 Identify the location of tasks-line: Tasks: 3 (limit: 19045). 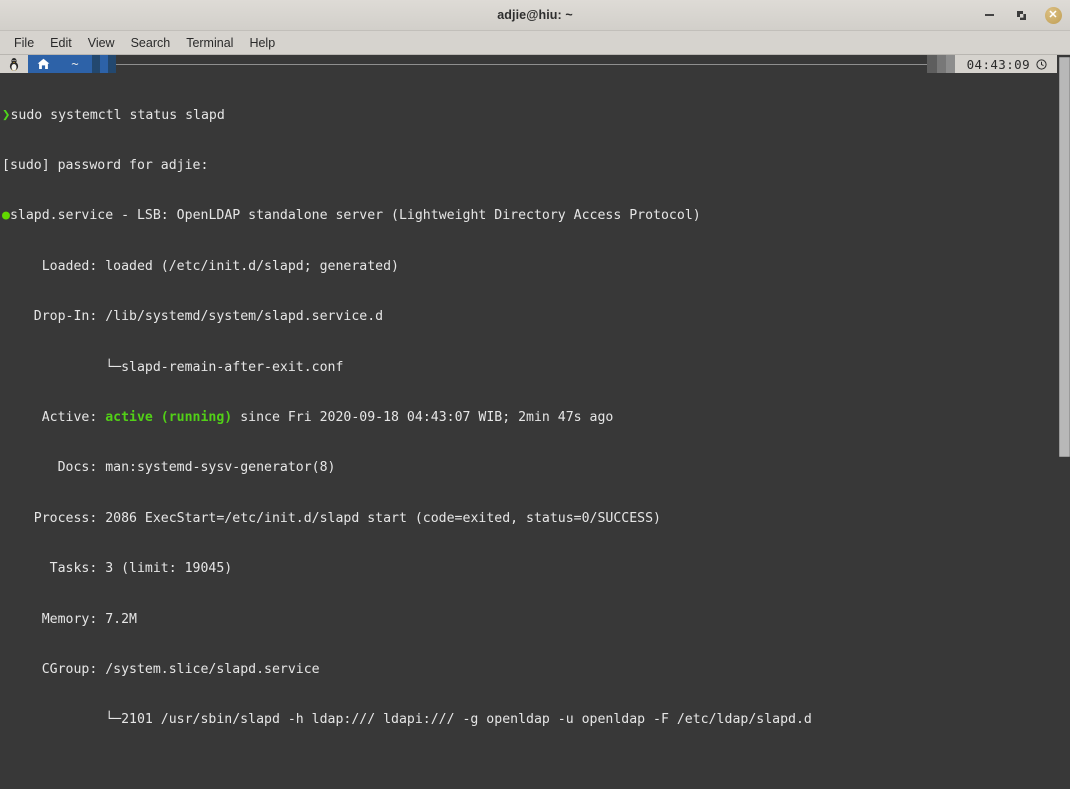
(529, 569).